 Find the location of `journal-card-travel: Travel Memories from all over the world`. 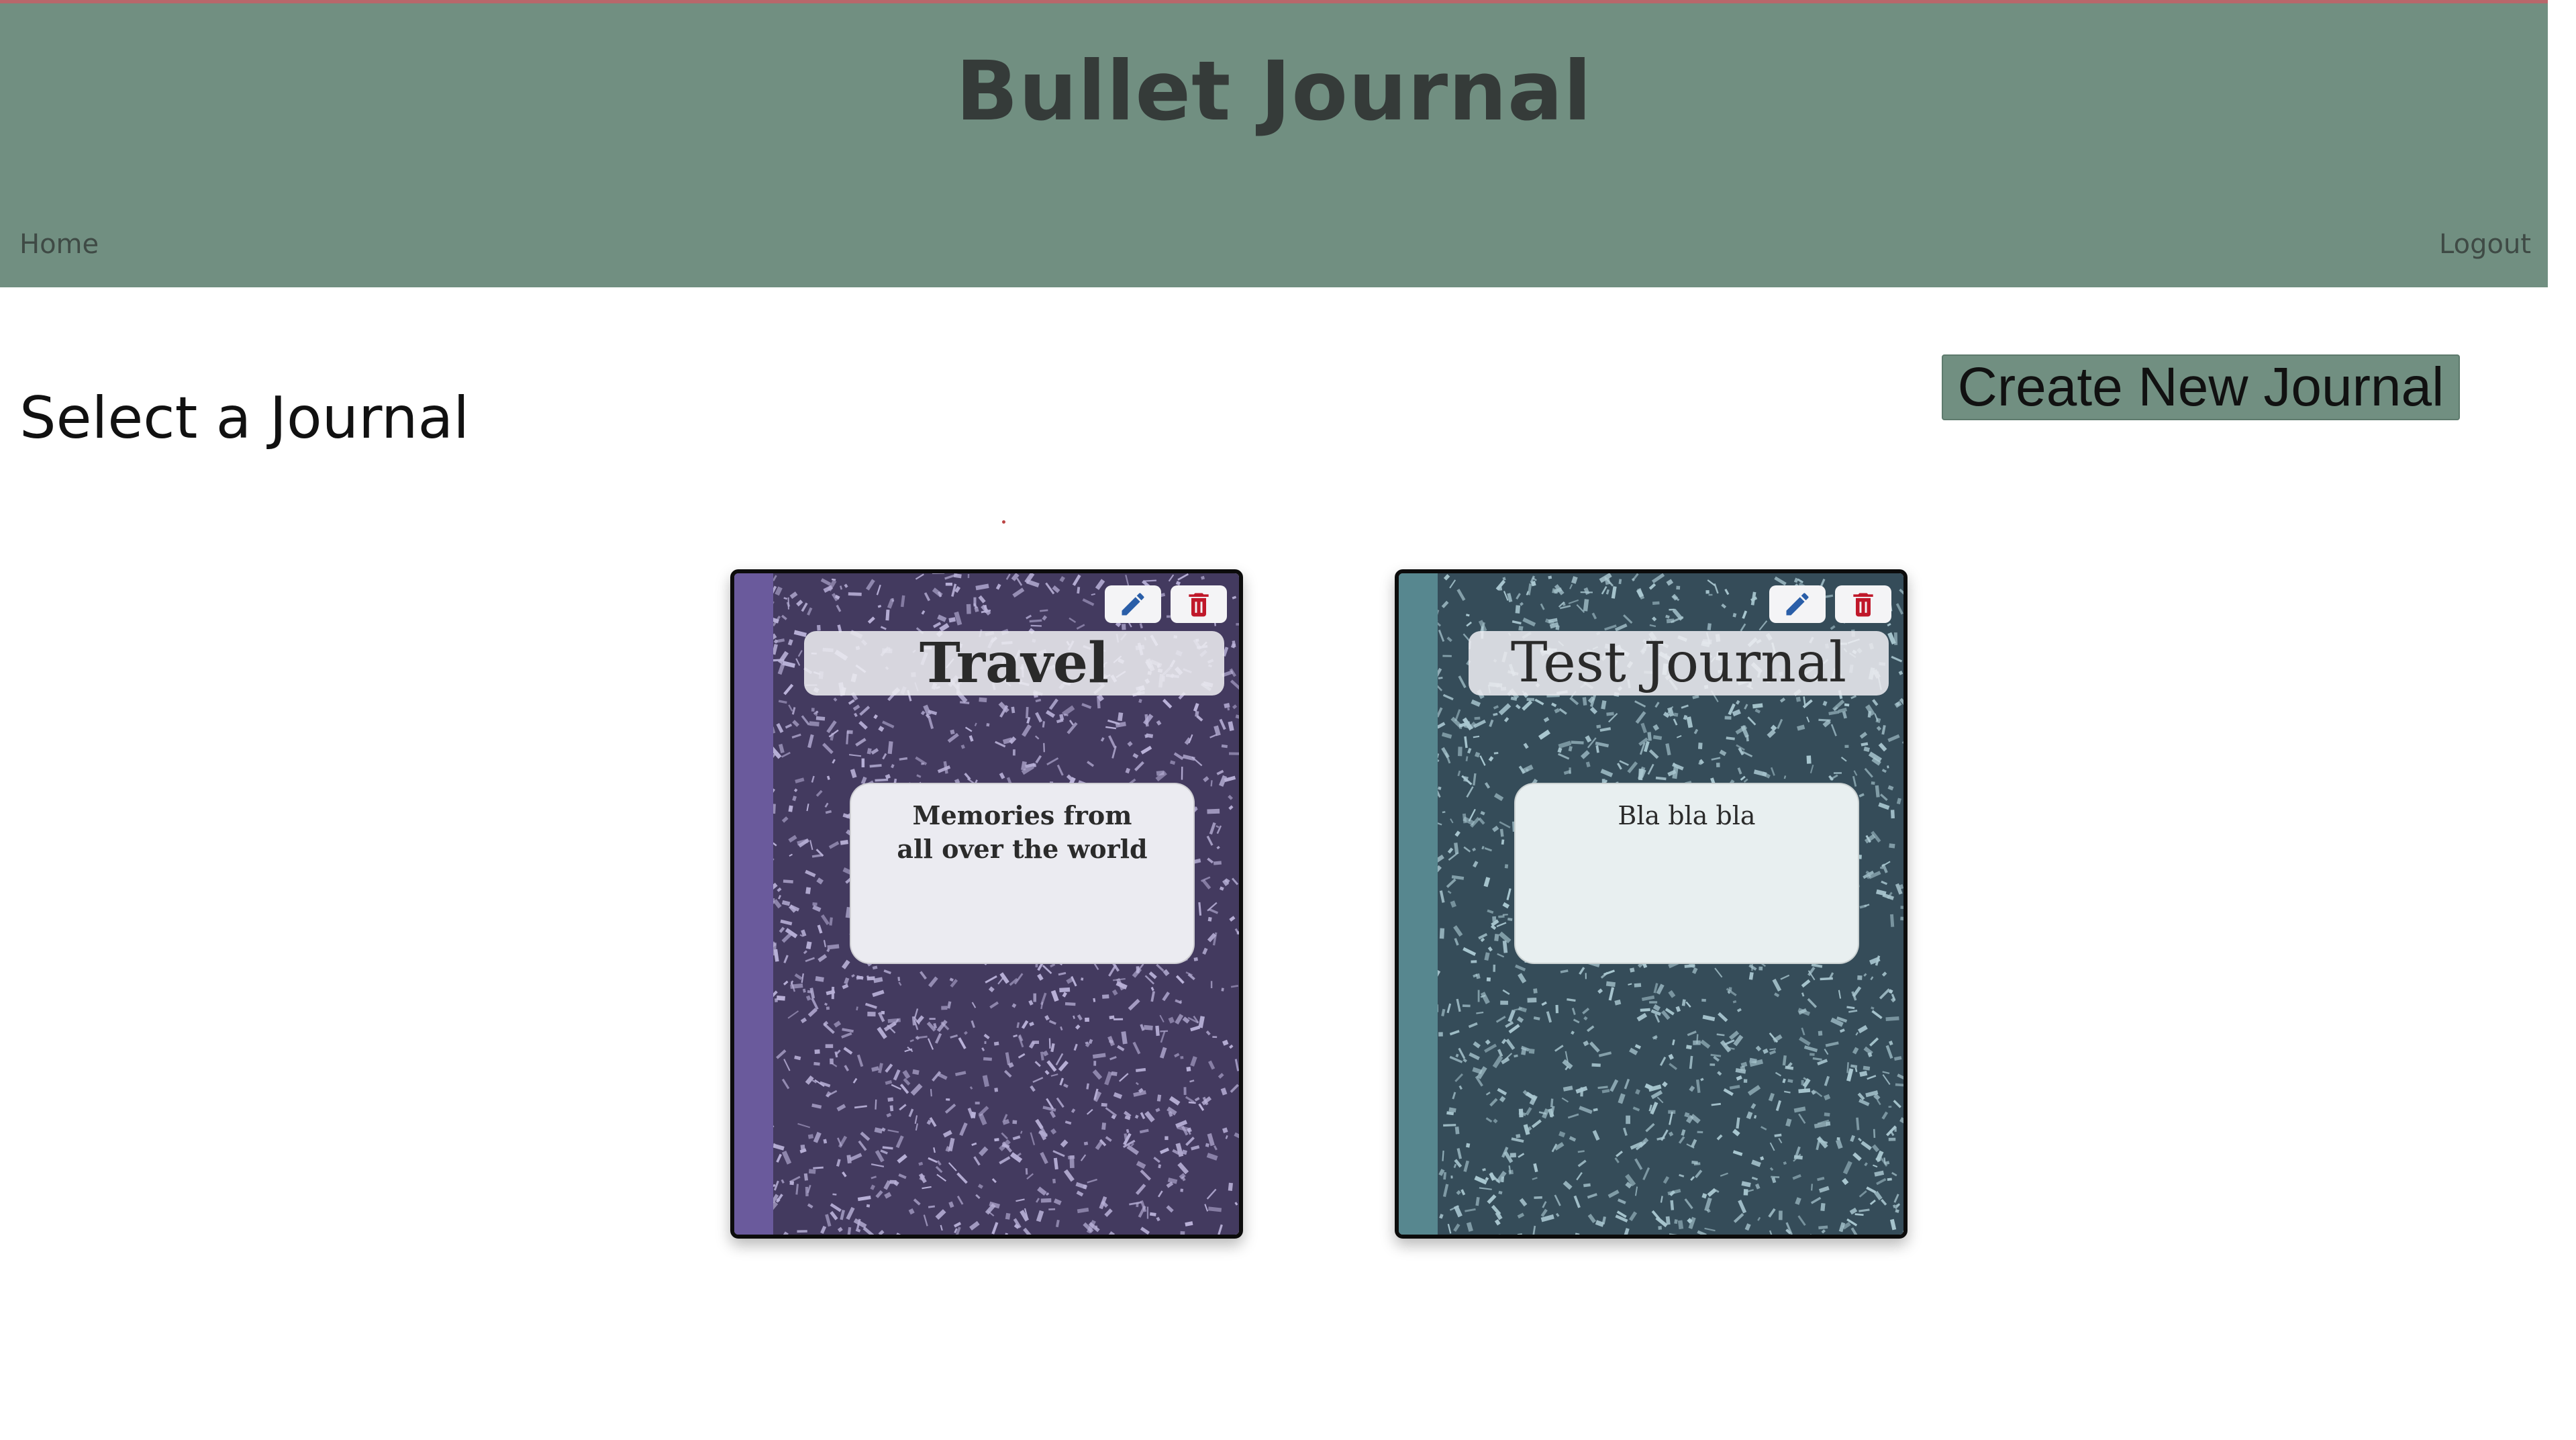

journal-card-travel: Travel Memories from all over the world is located at coordinates (986, 904).